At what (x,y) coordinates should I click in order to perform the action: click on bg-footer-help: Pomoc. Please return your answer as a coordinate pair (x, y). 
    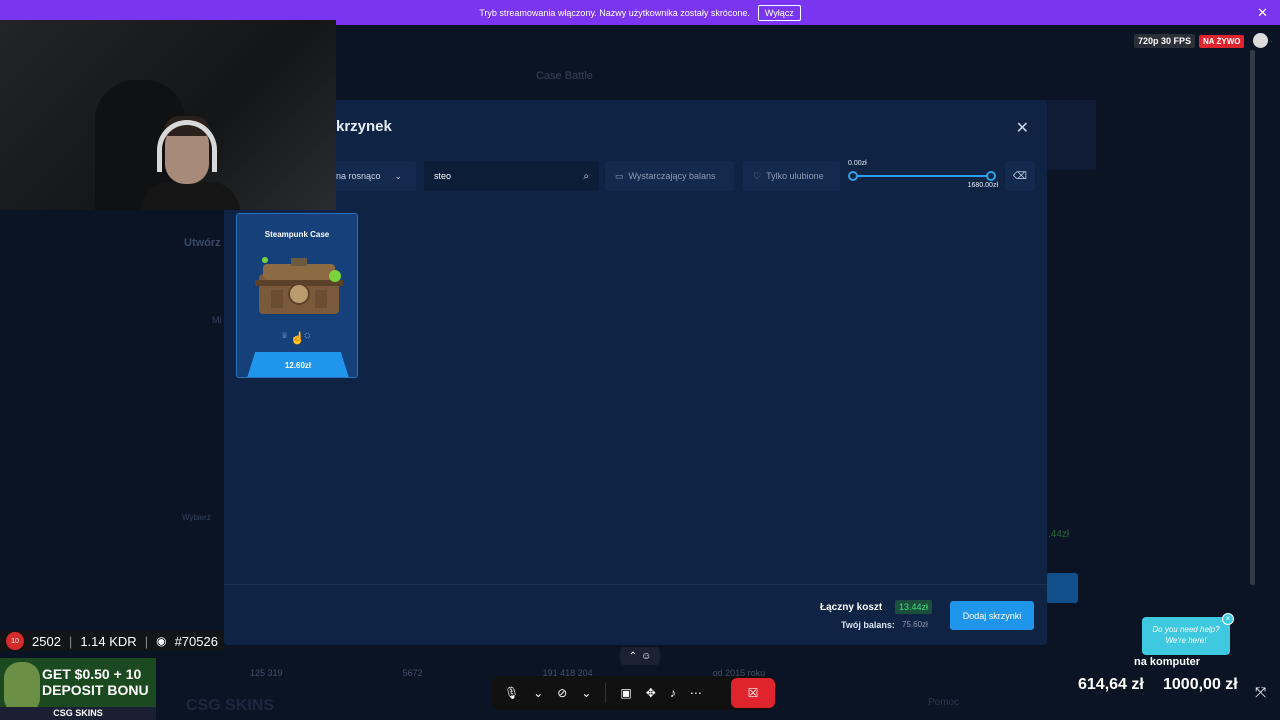
    Looking at the image, I should click on (944, 702).